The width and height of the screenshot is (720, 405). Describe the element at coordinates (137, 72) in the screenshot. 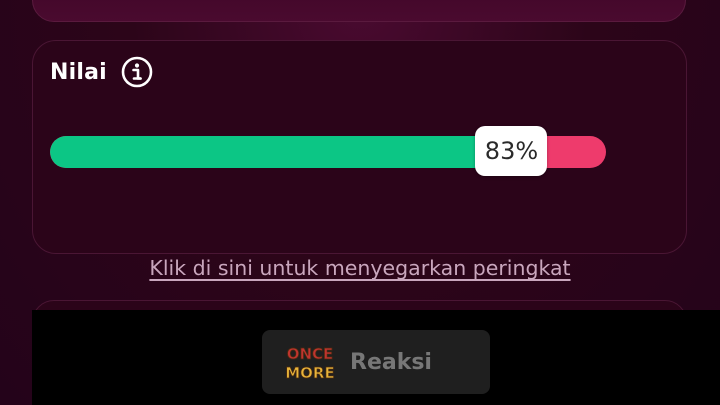

I see `info-icon` at that location.